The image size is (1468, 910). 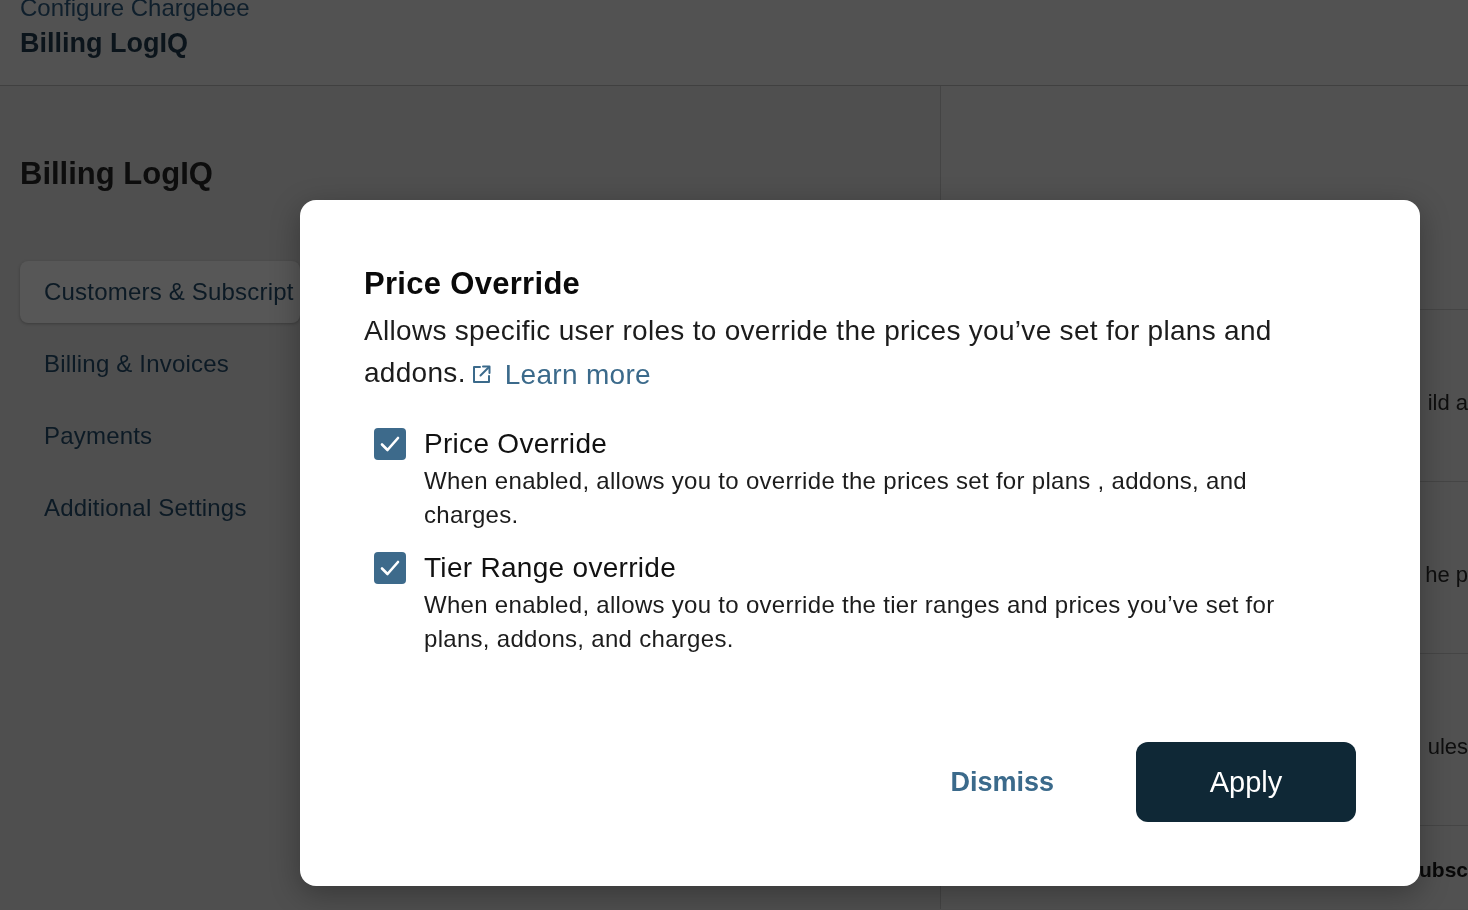 What do you see at coordinates (104, 43) in the screenshot?
I see `header-title: Billing LogIQ` at bounding box center [104, 43].